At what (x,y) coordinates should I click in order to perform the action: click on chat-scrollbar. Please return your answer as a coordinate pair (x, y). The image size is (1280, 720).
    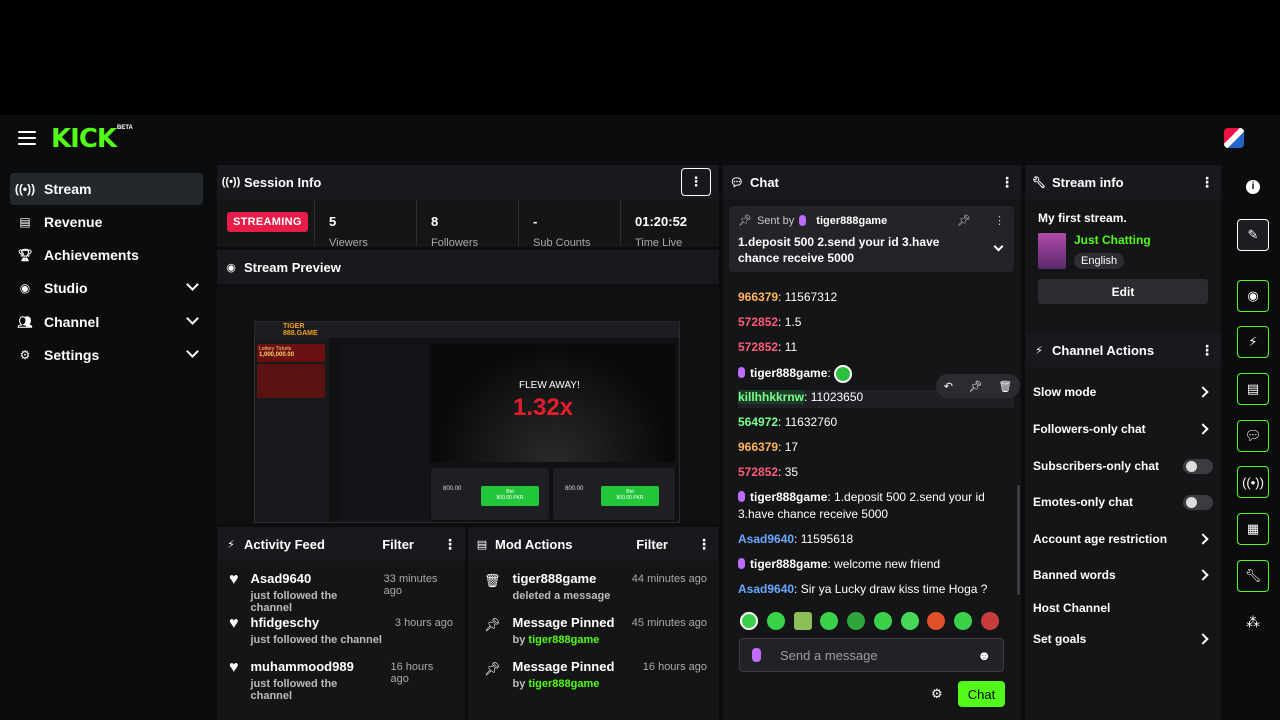
    Looking at the image, I should click on (1018, 540).